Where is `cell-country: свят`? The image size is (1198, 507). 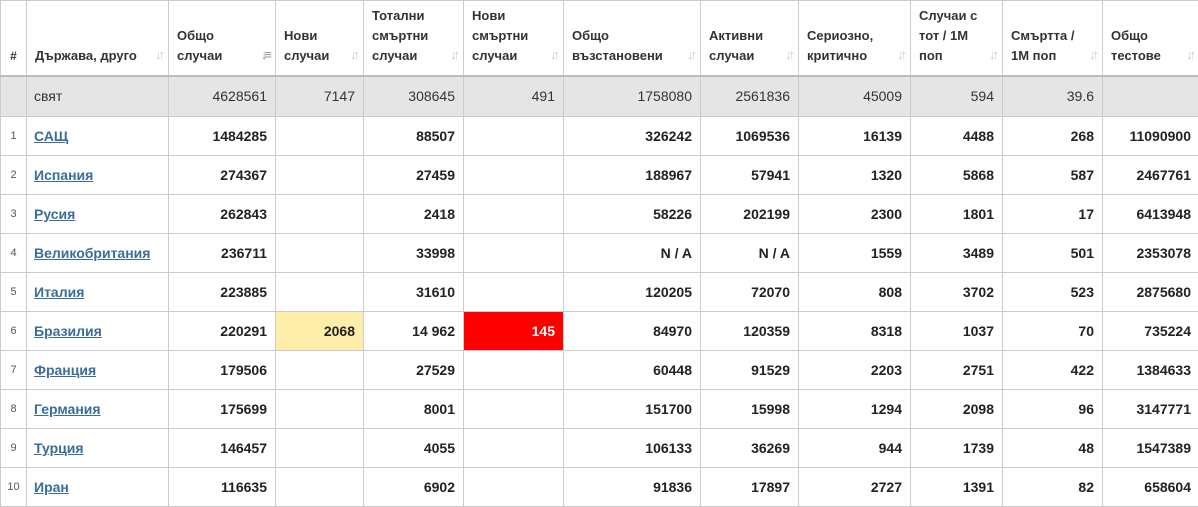
cell-country: свят is located at coordinates (98, 96).